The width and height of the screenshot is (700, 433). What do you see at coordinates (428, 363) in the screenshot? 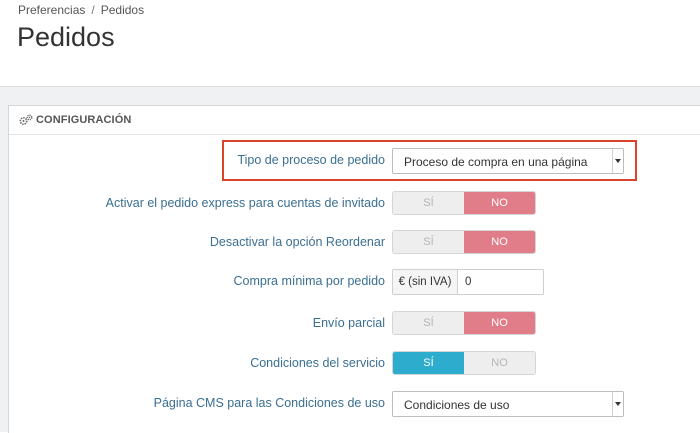
I see `terms-yes: SÍ` at bounding box center [428, 363].